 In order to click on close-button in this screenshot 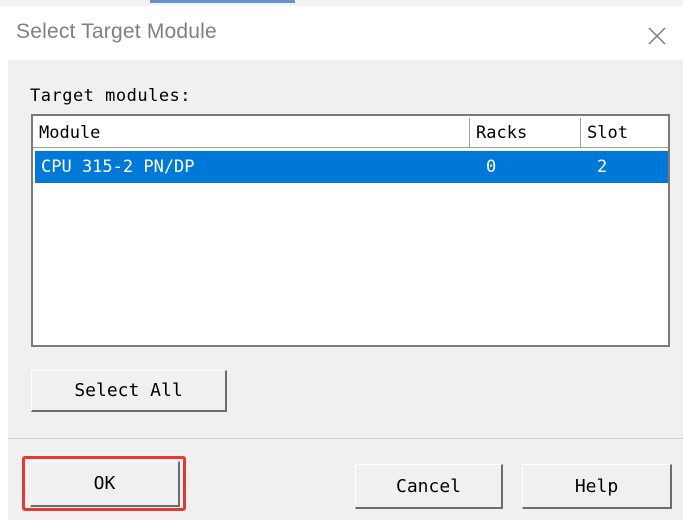, I will do `click(657, 36)`.